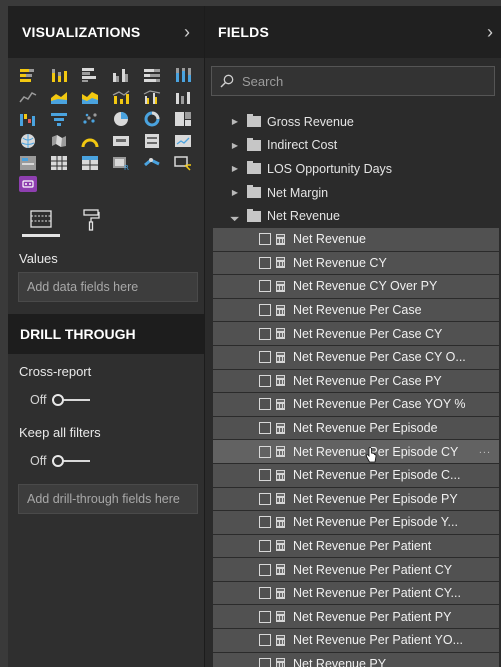  Describe the element at coordinates (121, 74) in the screenshot. I see `clustered-column-chart-icon` at that location.